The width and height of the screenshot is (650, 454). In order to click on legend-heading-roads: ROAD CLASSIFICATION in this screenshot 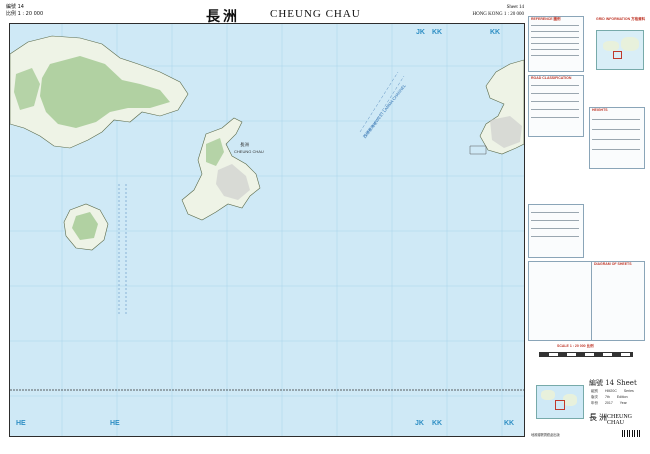, I will do `click(551, 78)`.